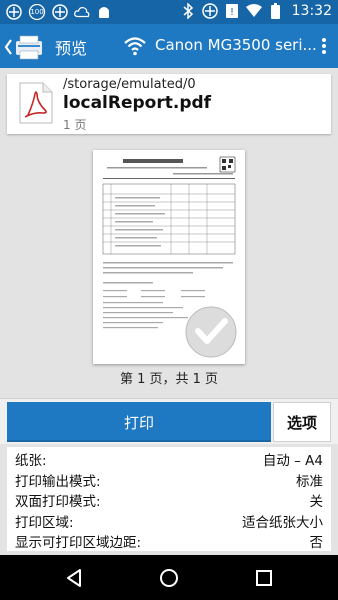 Image resolution: width=338 pixels, height=600 pixels. I want to click on setting-label: 显示可打印区域边距:, so click(78, 543).